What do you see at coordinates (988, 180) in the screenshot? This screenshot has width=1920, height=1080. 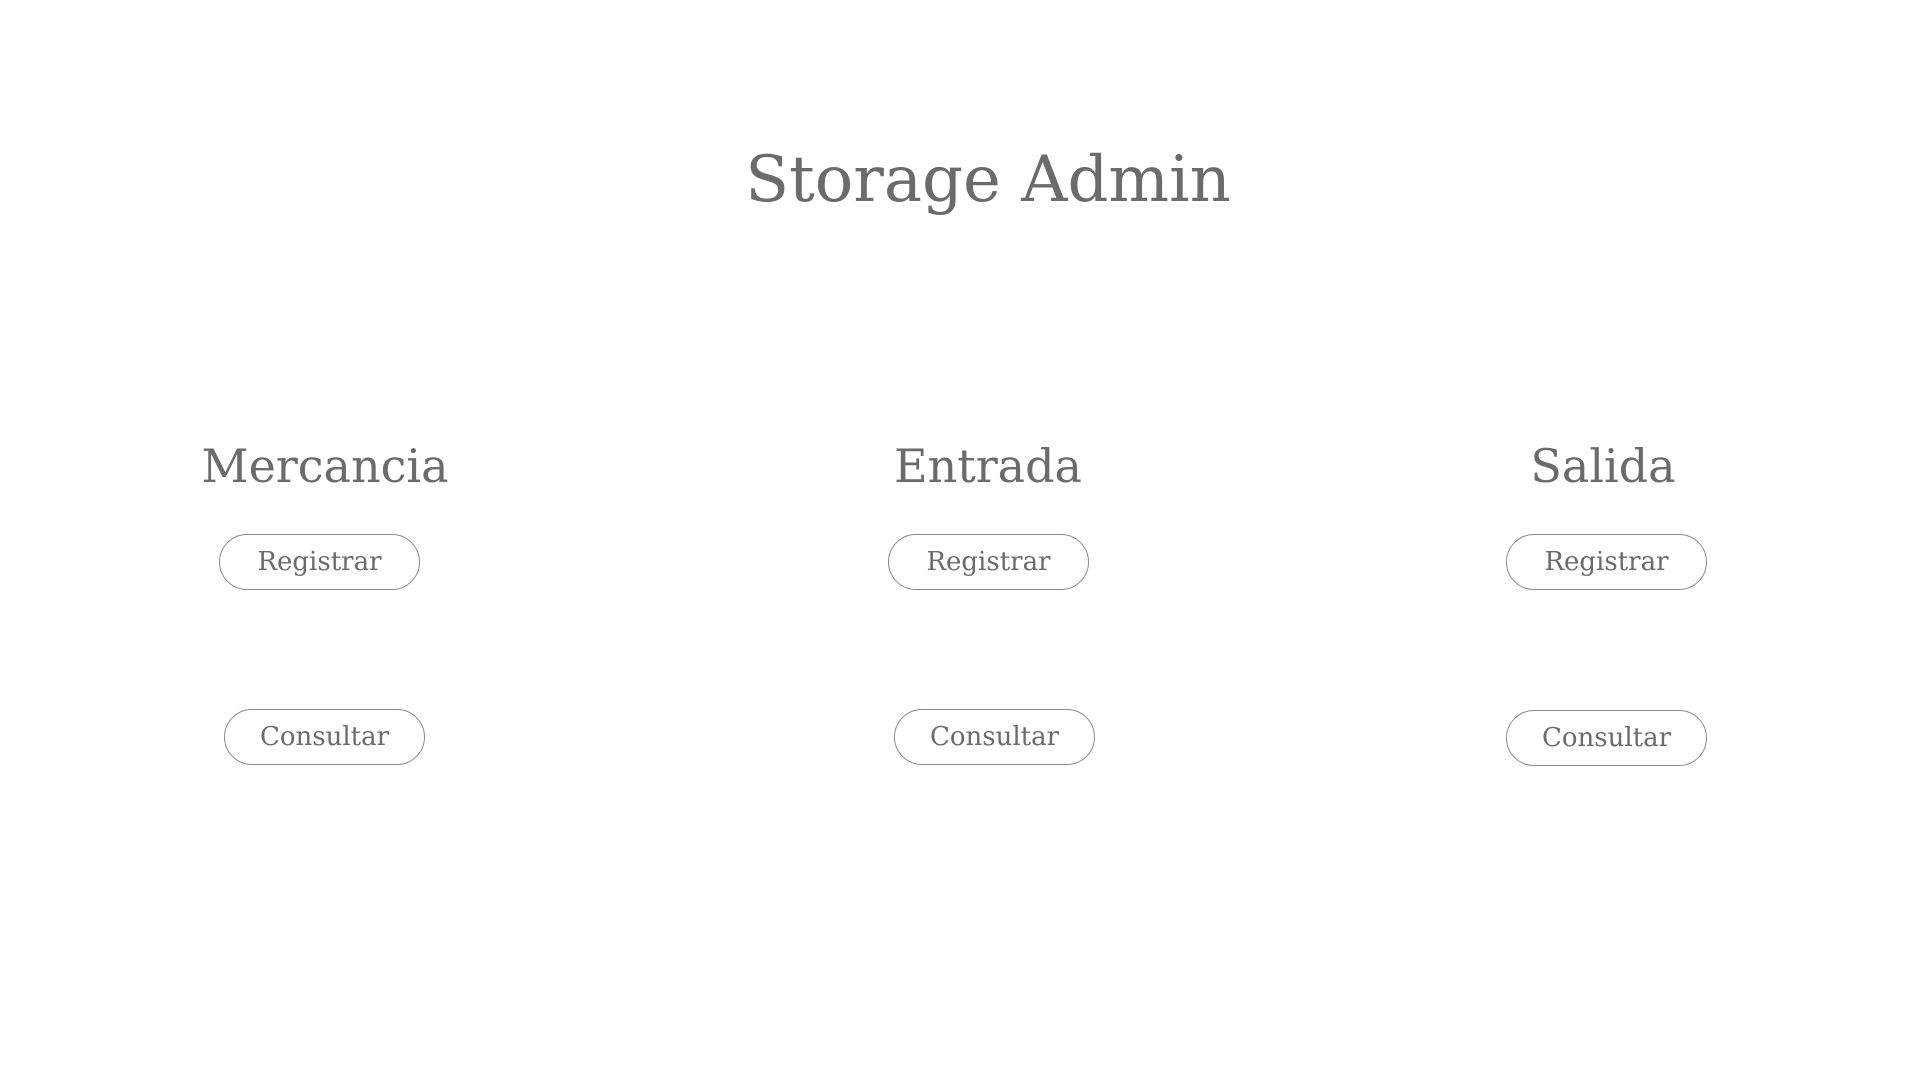 I see `page-title: Storage Admin` at bounding box center [988, 180].